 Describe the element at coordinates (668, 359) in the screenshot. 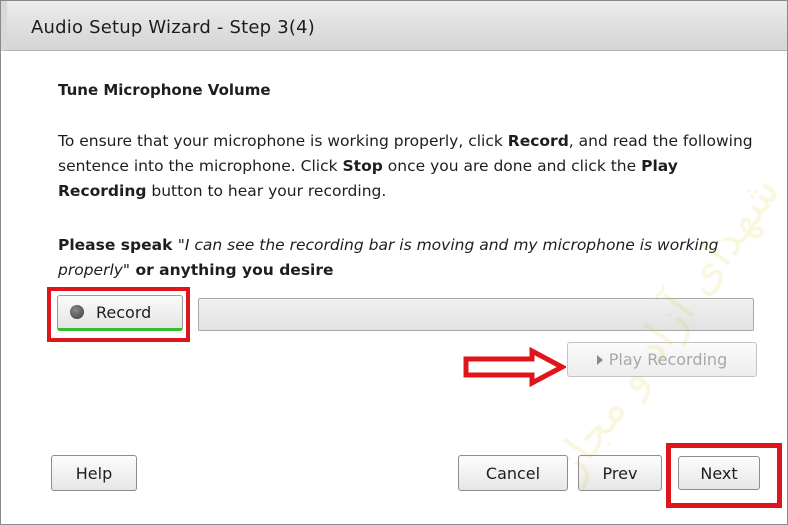

I see `play-recording-label: Play Recording` at that location.